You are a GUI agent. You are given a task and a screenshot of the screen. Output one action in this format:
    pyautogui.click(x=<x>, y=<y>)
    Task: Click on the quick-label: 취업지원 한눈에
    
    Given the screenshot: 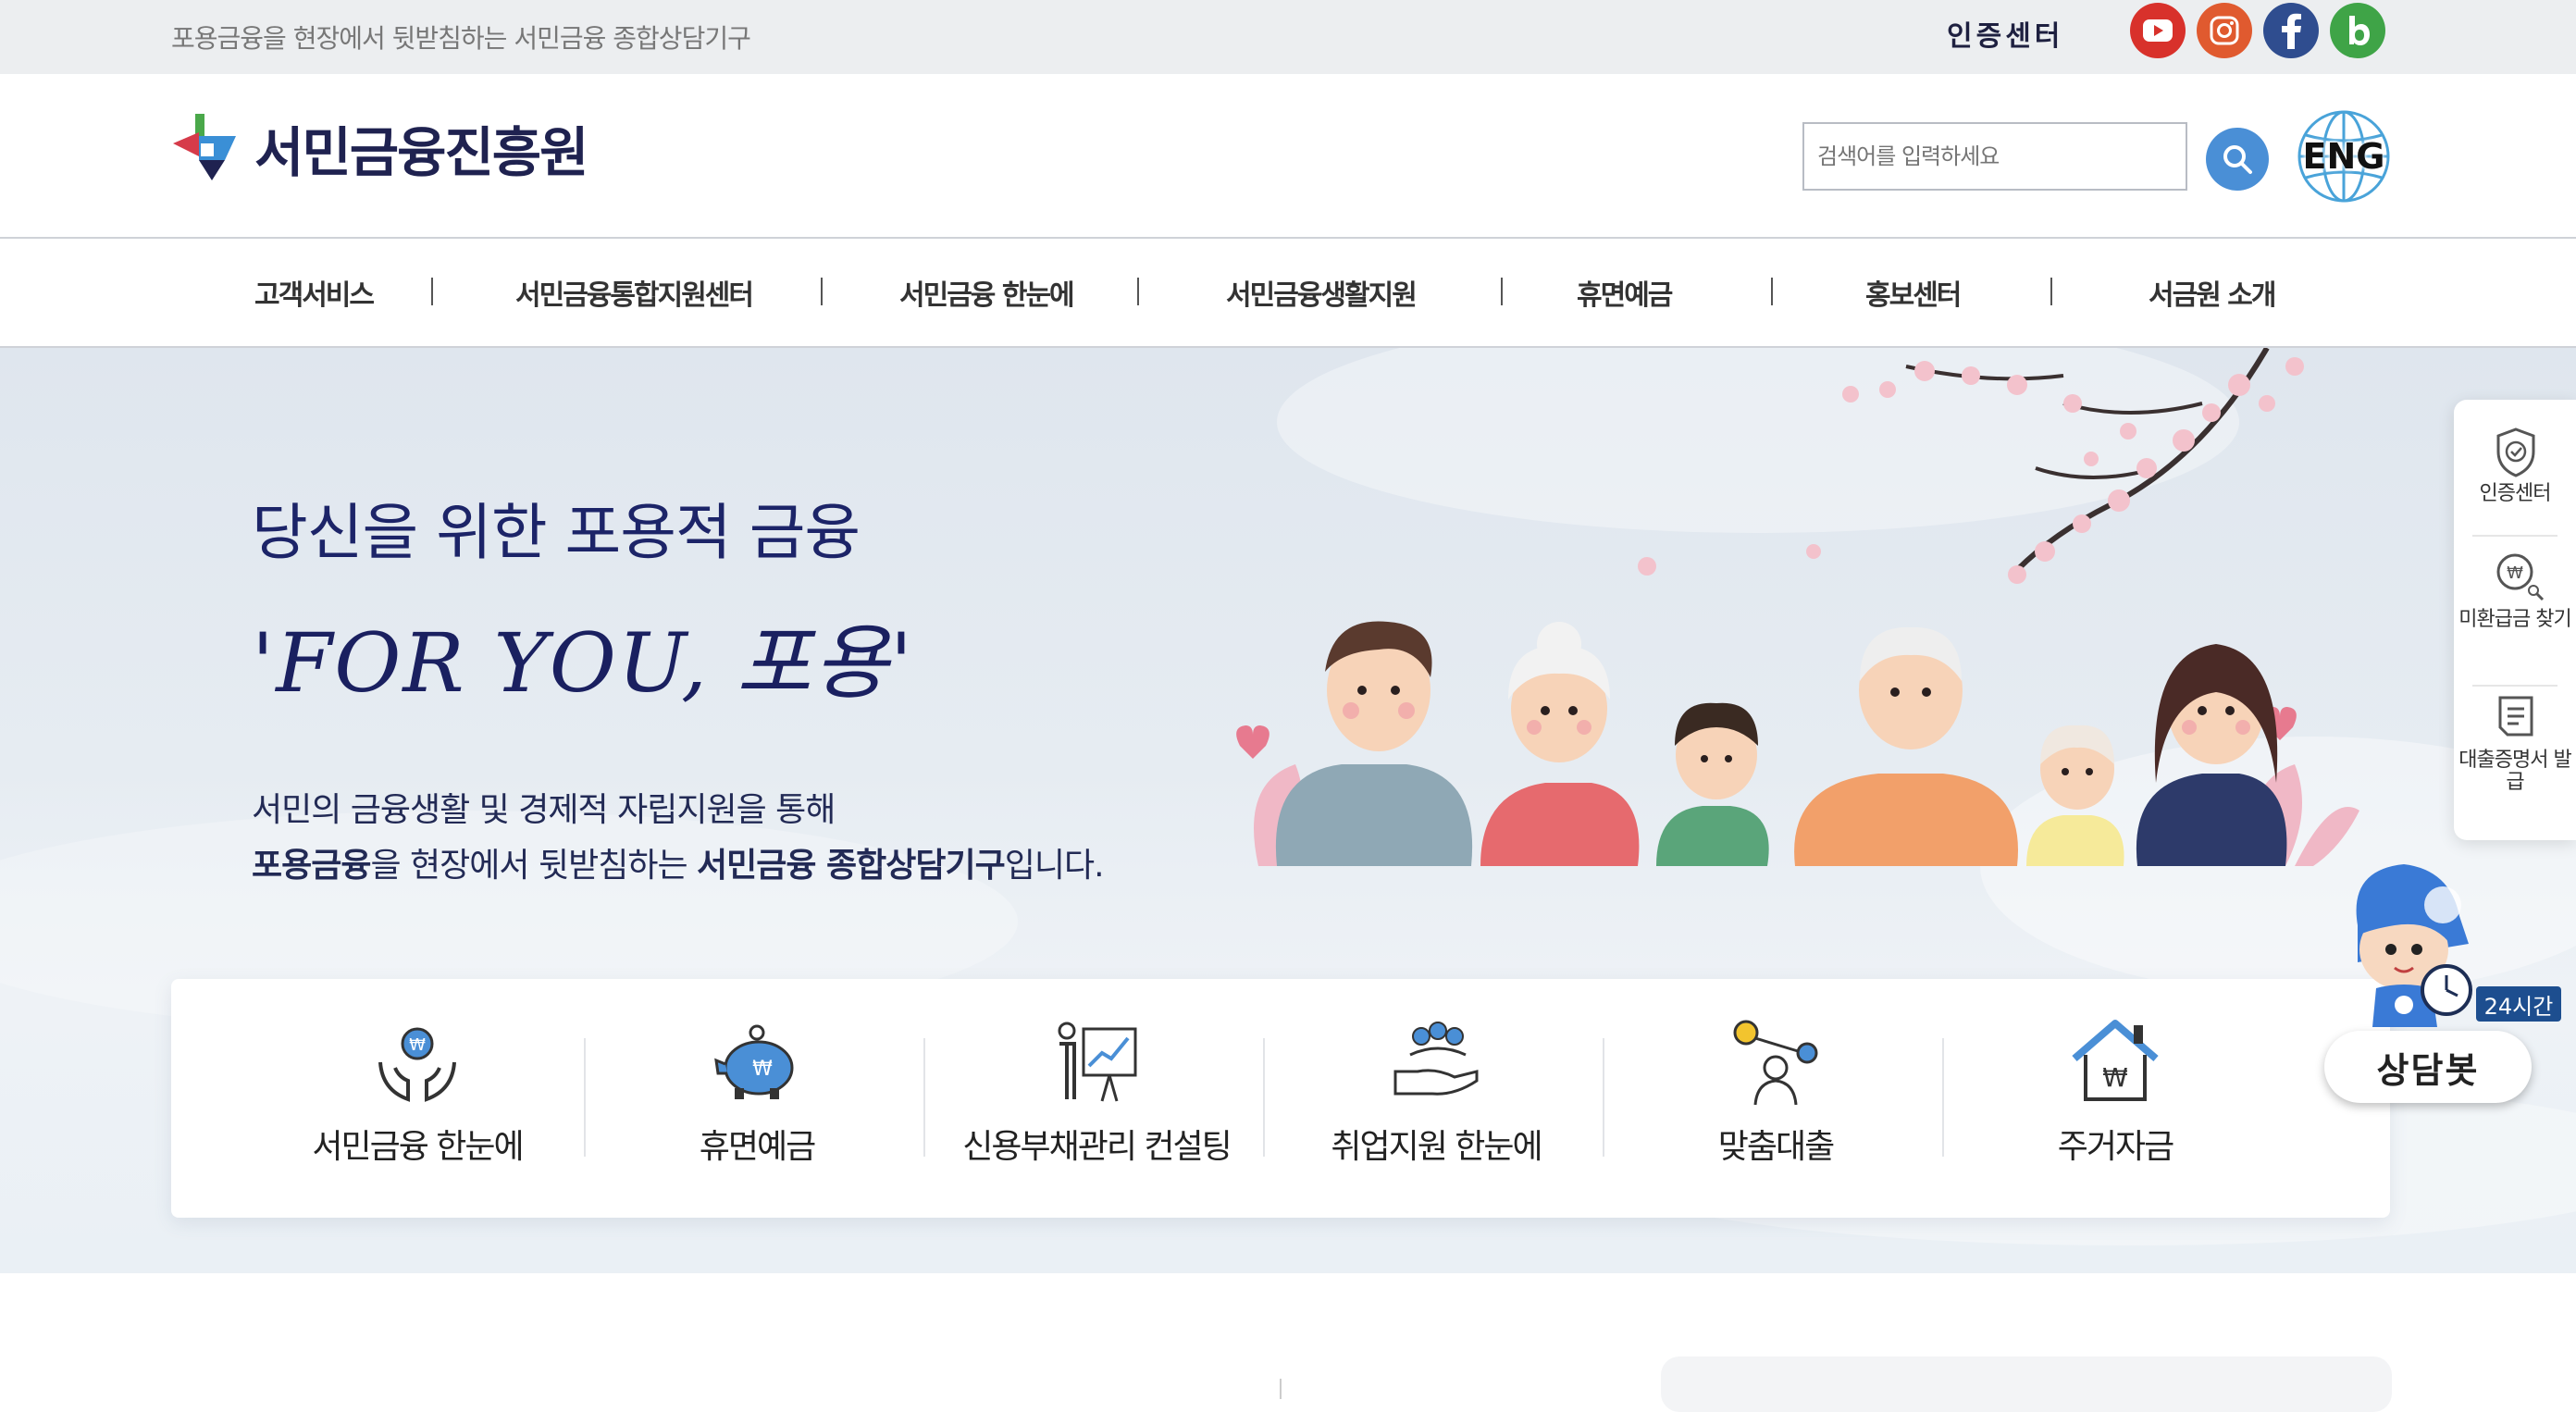 What is the action you would take?
    pyautogui.click(x=1436, y=1147)
    